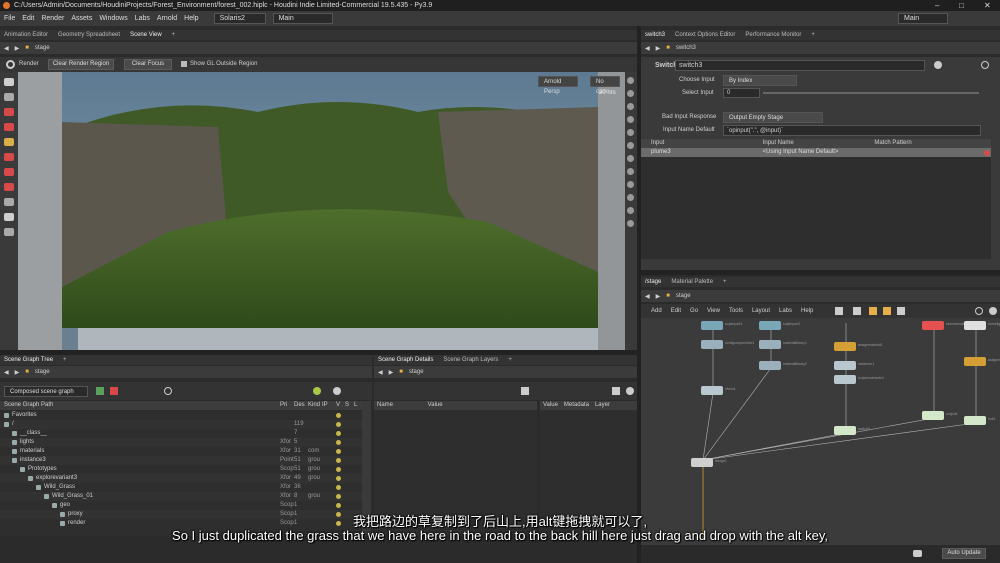 The image size is (1000, 563). Describe the element at coordinates (987, 5) in the screenshot. I see `close-icon: ✕` at that location.